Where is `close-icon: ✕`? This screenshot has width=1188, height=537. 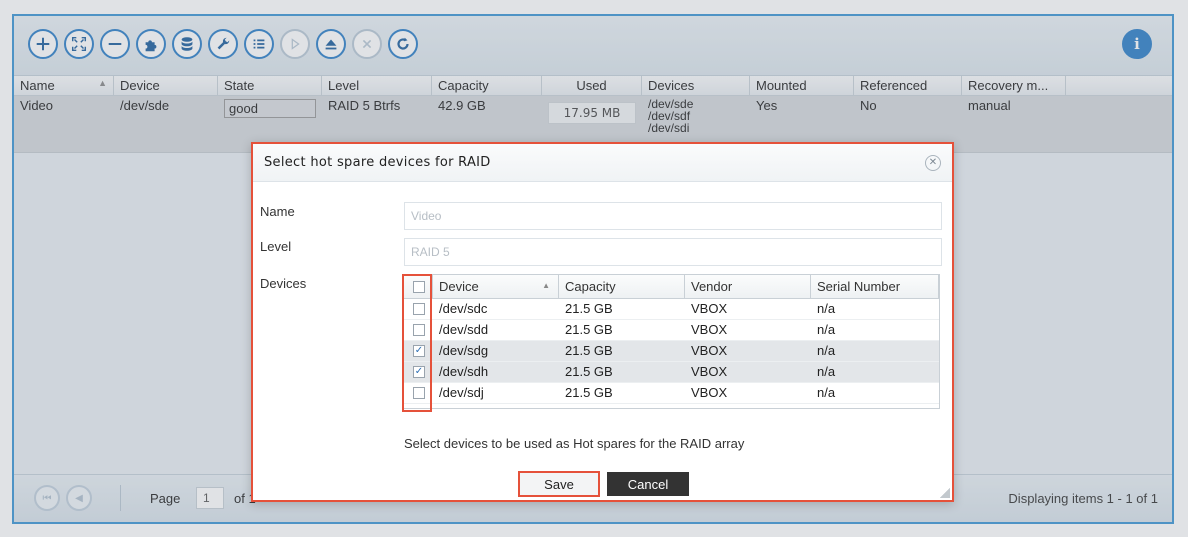
close-icon: ✕ is located at coordinates (933, 162).